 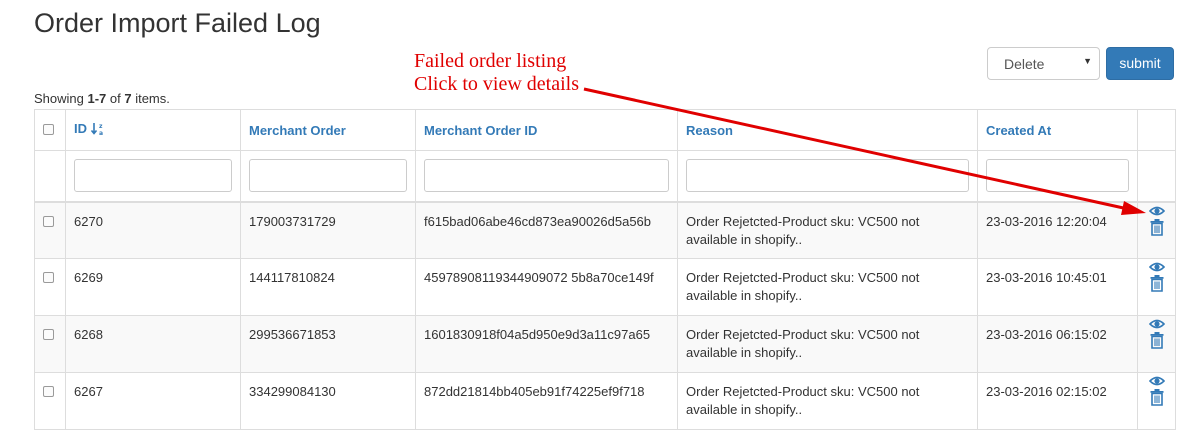 I want to click on column-header-merchant-order-id: Merchant Order ID, so click(x=546, y=130).